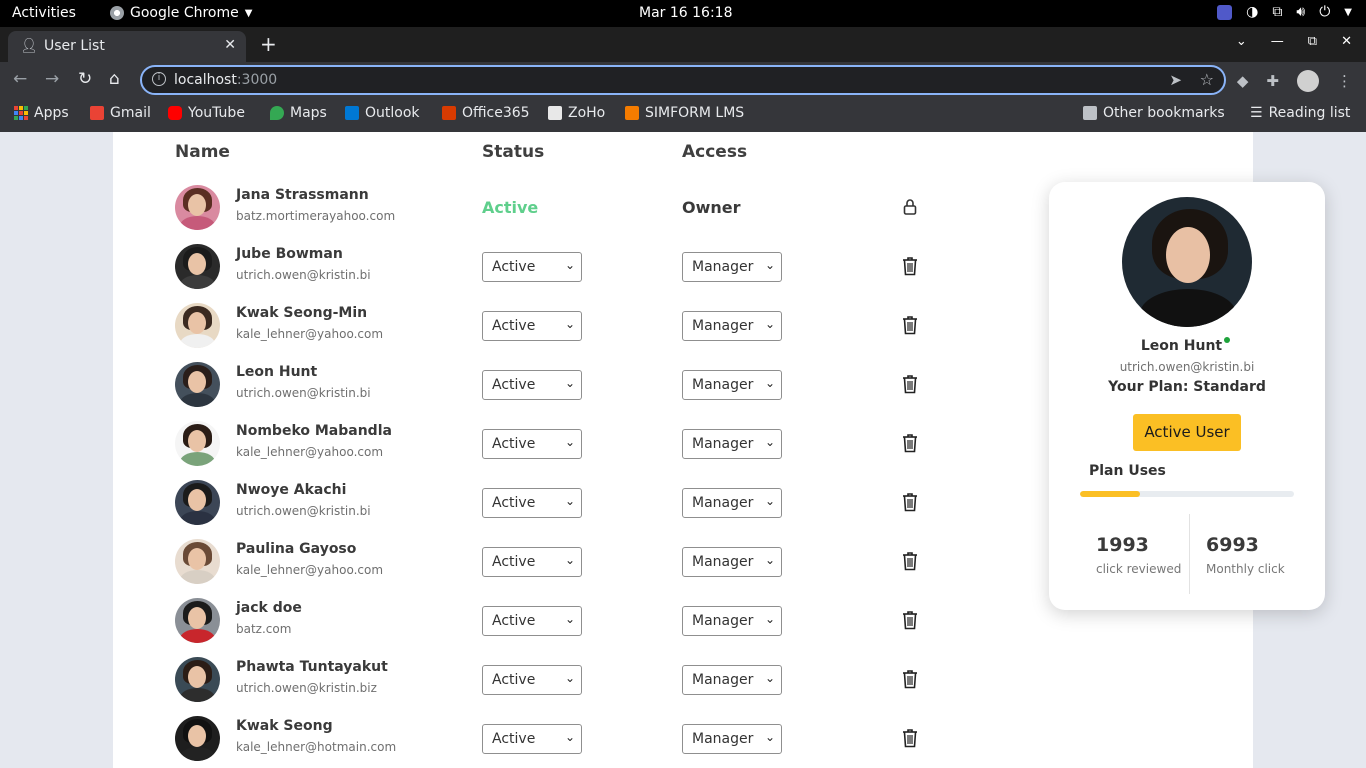  What do you see at coordinates (632, 113) in the screenshot?
I see `simform-icon` at bounding box center [632, 113].